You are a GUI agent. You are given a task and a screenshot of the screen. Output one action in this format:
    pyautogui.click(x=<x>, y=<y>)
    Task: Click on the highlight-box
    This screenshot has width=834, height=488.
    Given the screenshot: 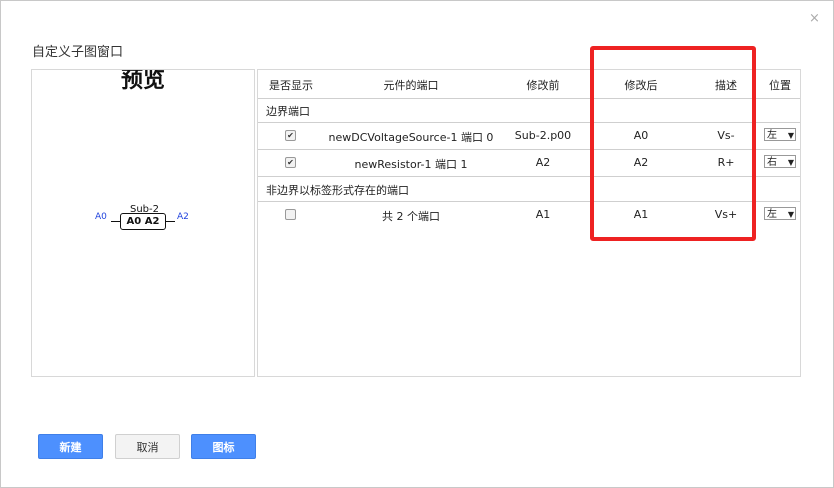 What is the action you would take?
    pyautogui.click(x=673, y=143)
    